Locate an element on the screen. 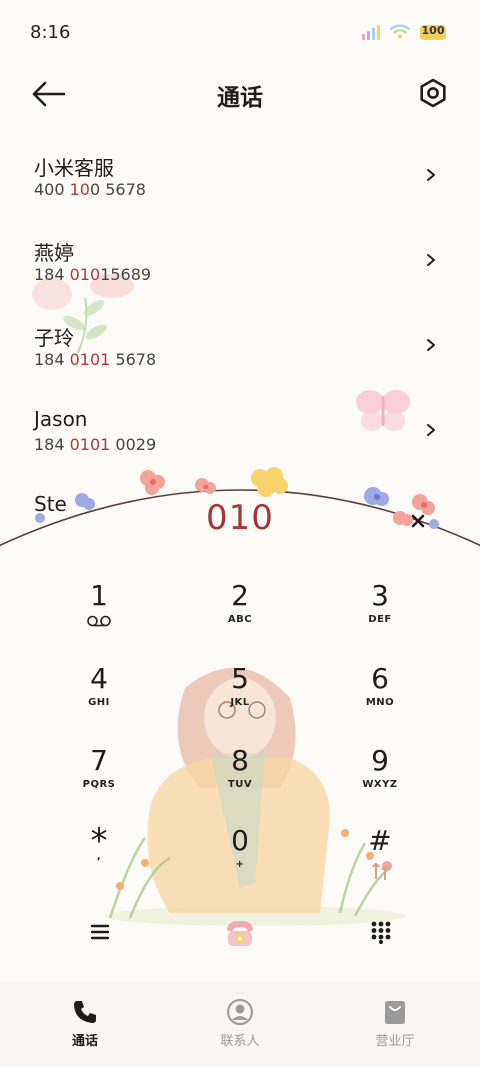  contact-row: 子玲 184 0101 5678 is located at coordinates (240, 344).